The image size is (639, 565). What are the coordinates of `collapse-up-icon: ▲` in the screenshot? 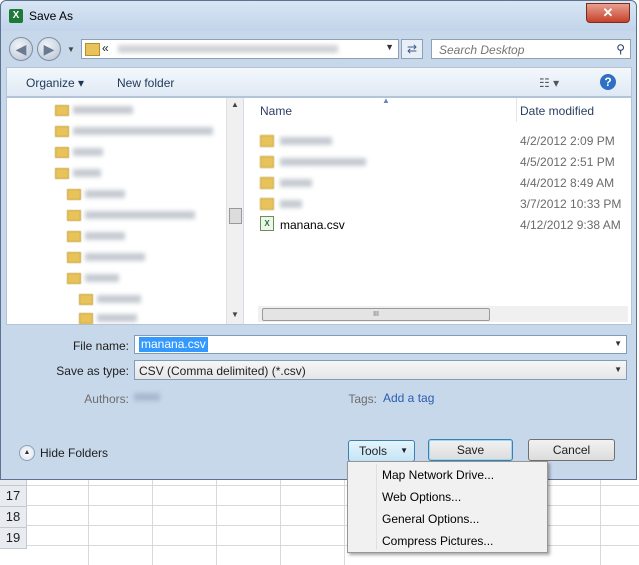 It's located at (27, 453).